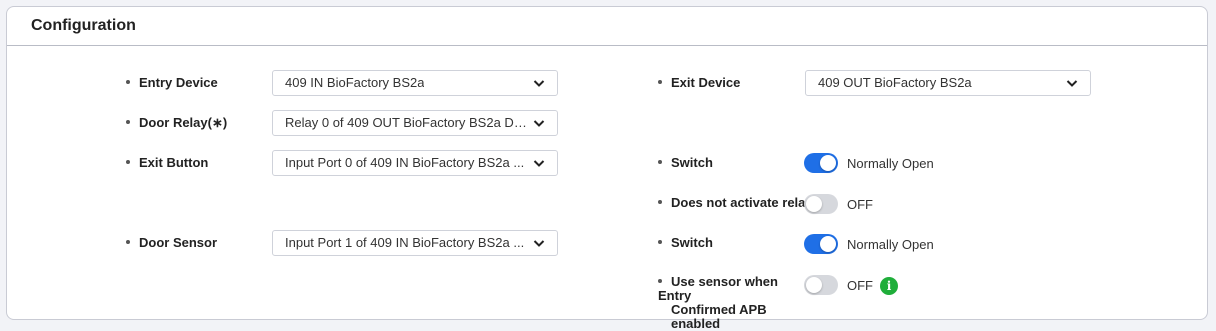 Image resolution: width=1216 pixels, height=331 pixels. I want to click on door-sensor-switch-label-text: Switch, so click(692, 242).